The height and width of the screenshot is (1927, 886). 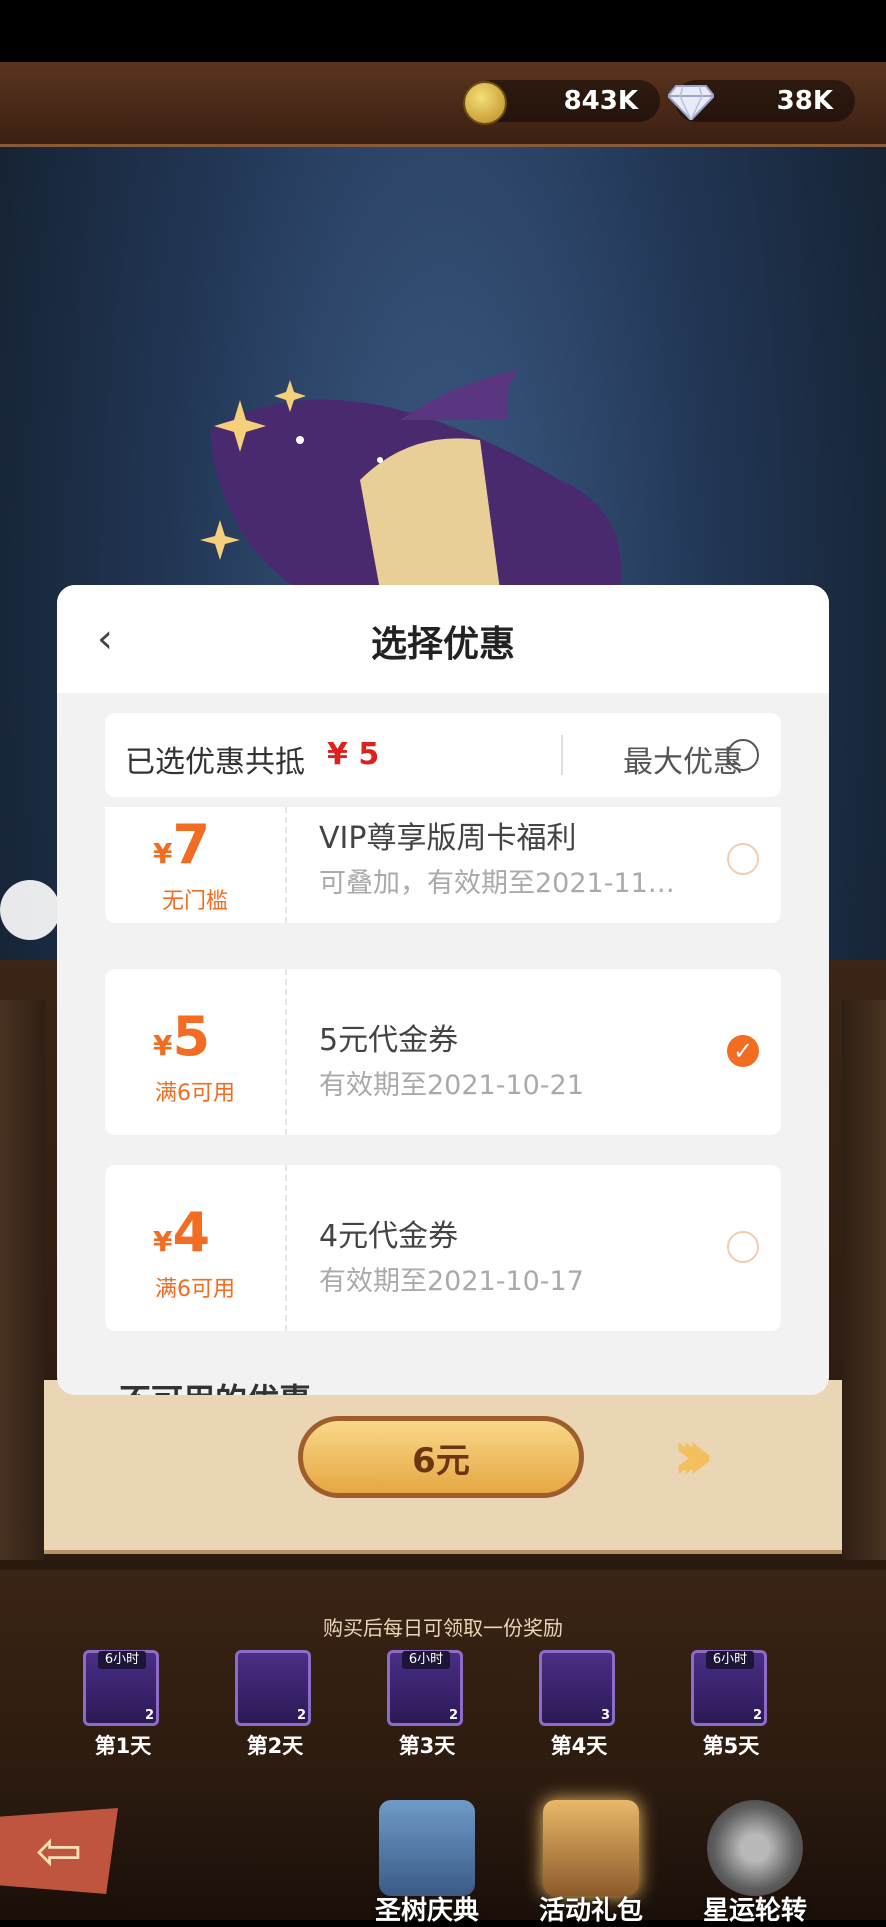 I want to click on max-discount-radio, so click(x=743, y=755).